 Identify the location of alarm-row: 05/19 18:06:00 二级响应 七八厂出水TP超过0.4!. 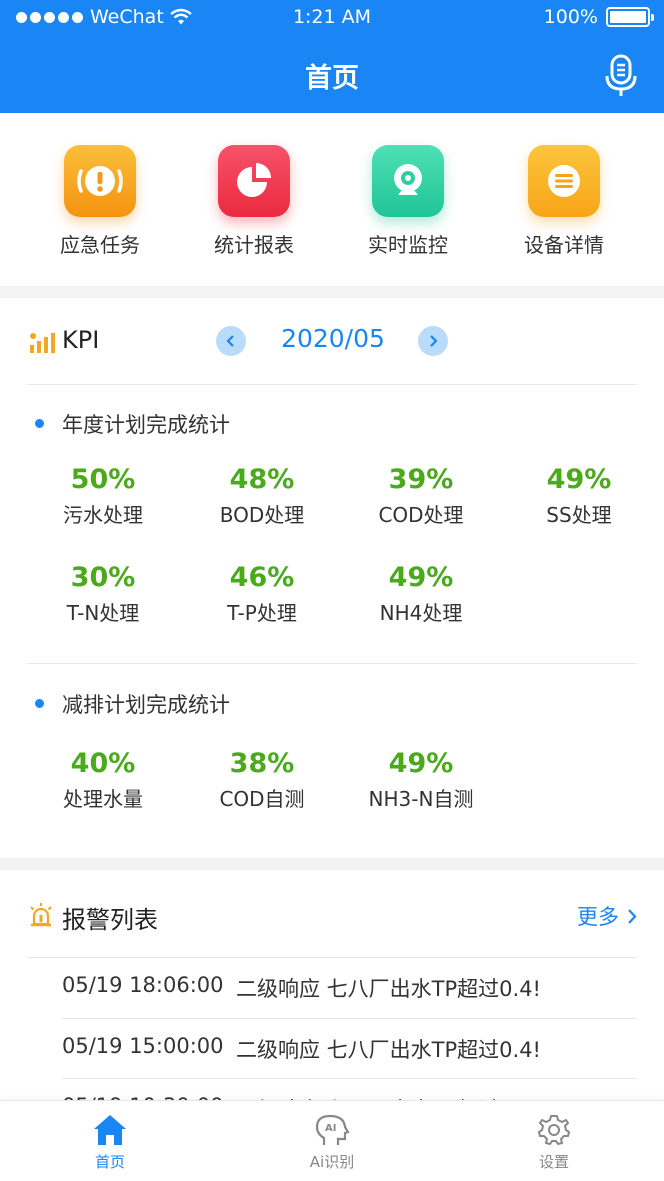
(349, 987).